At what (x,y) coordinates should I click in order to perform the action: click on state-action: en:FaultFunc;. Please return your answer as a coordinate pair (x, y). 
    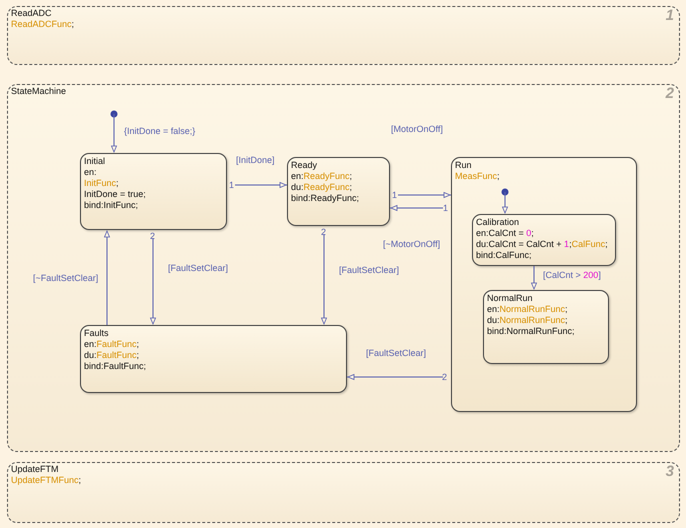
    Looking at the image, I should click on (112, 344).